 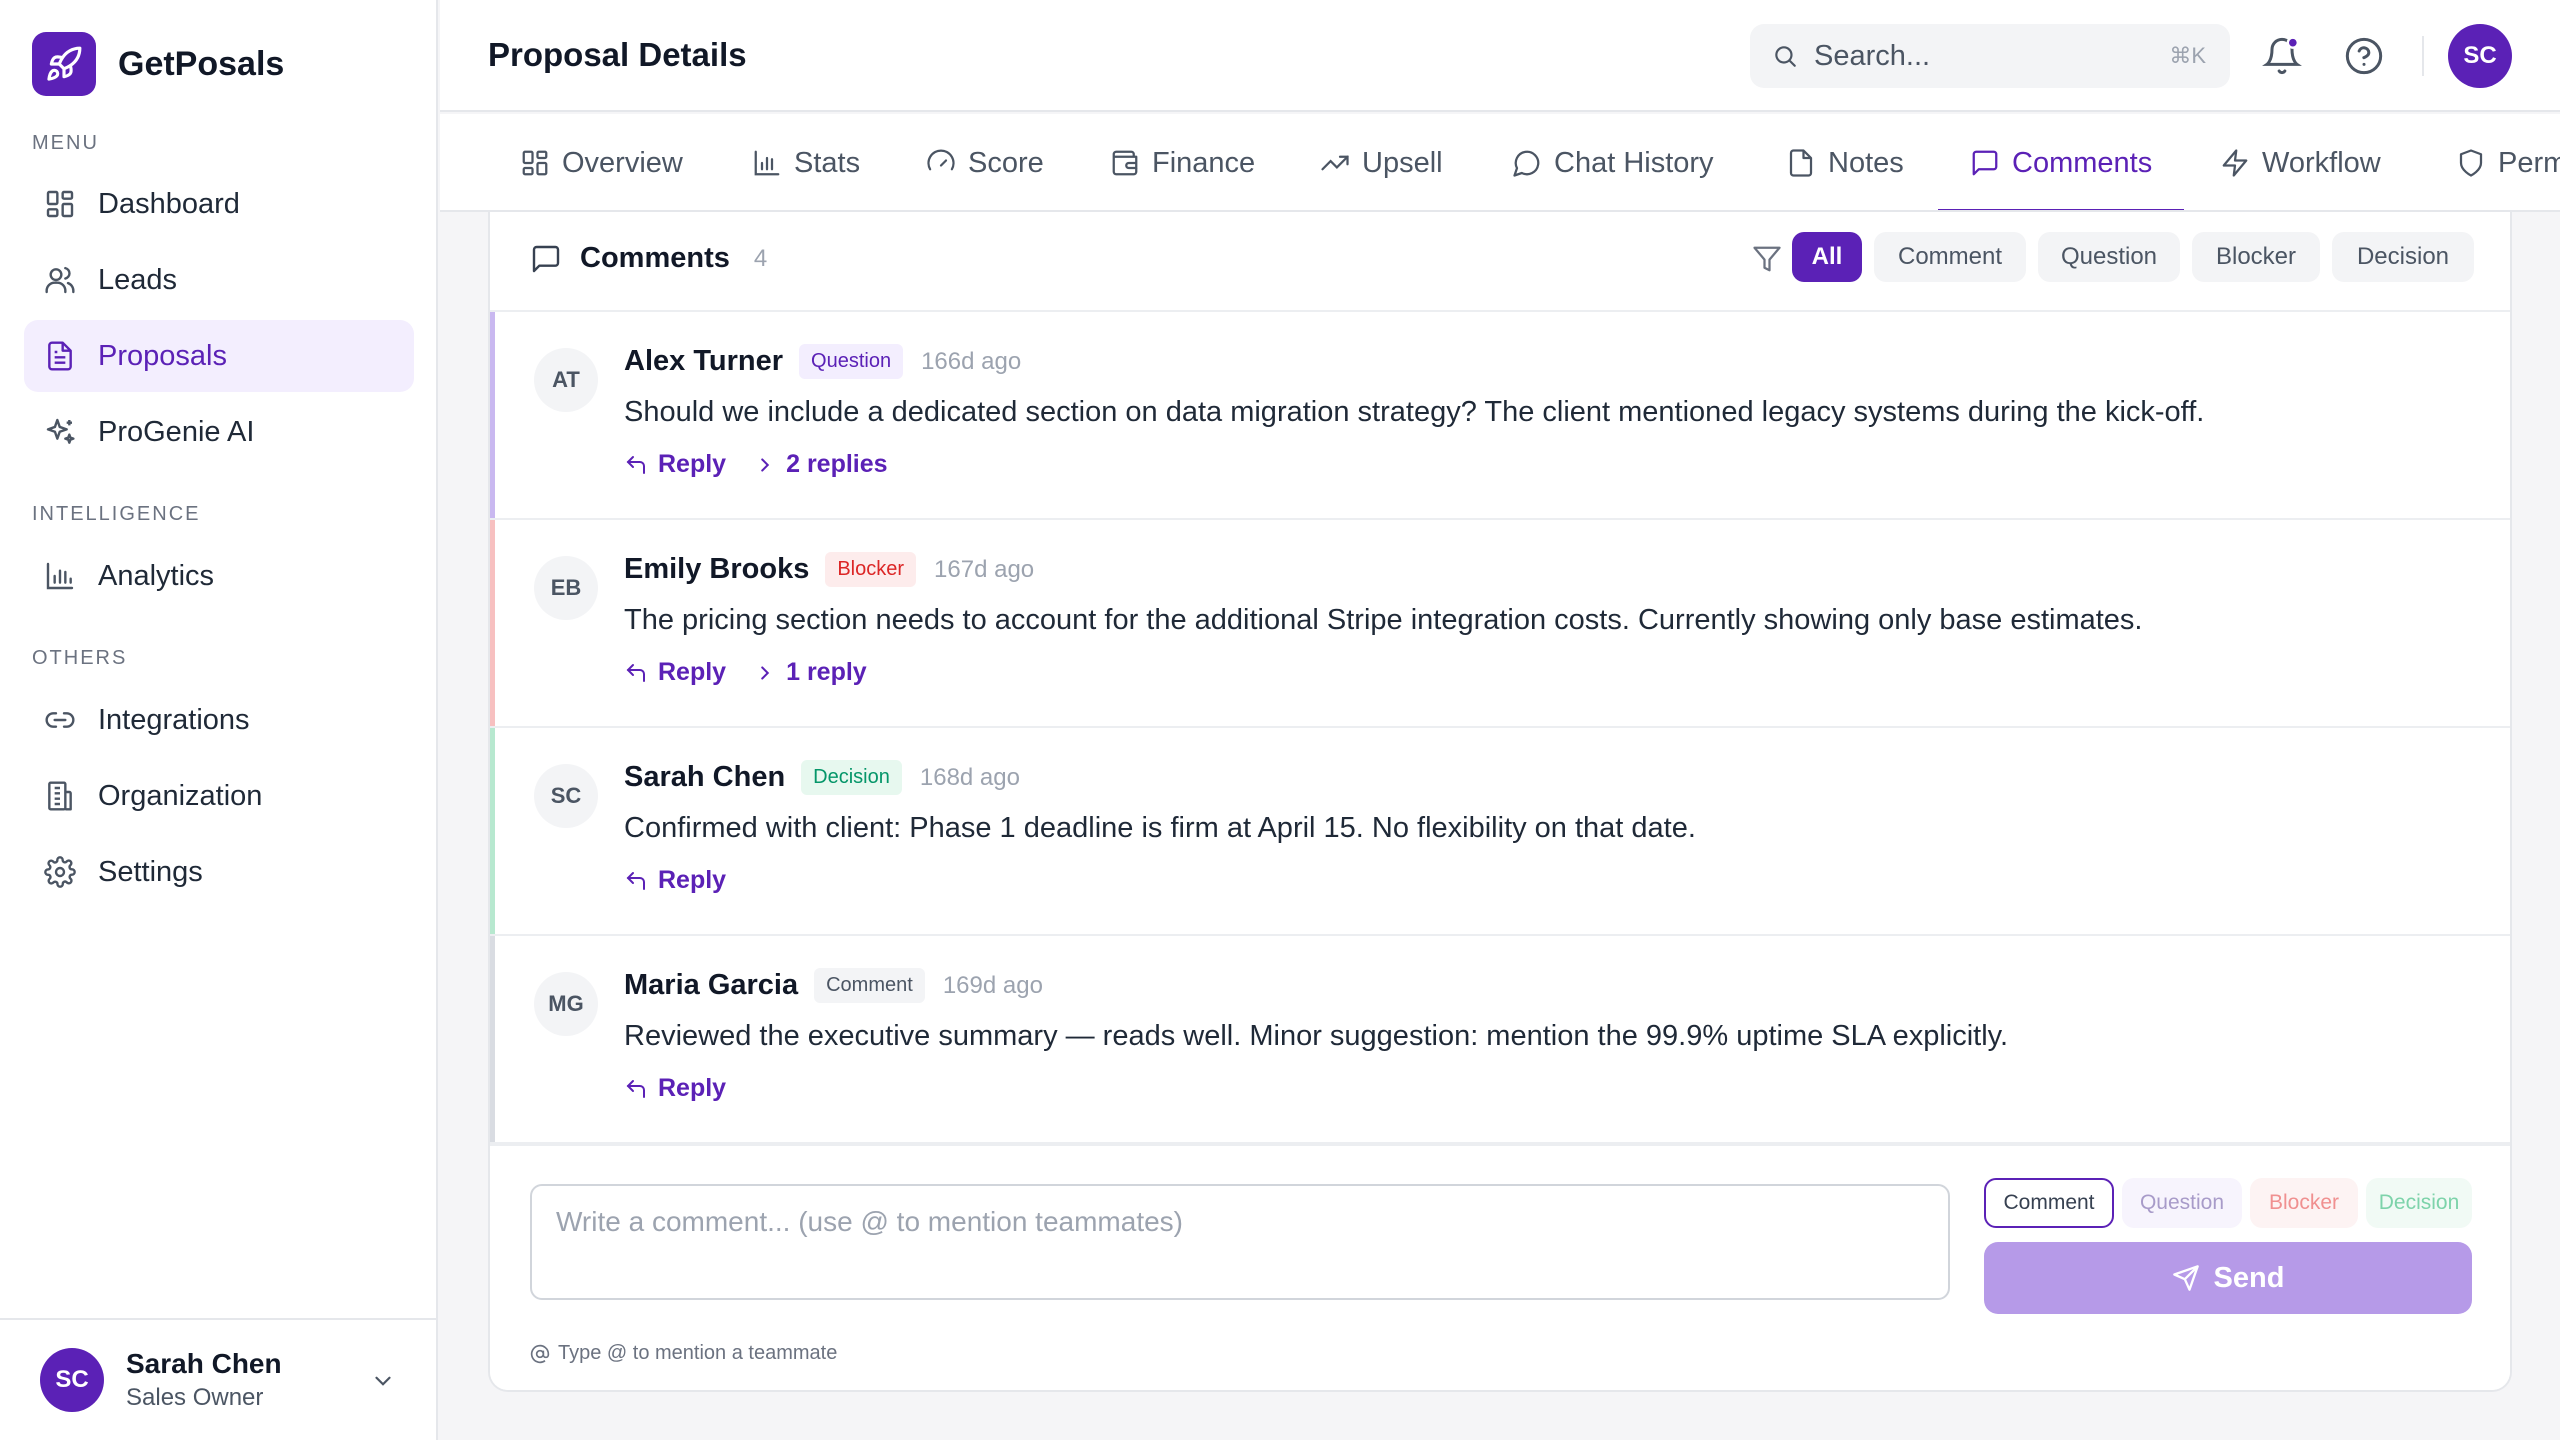 I want to click on filter-all: All, so click(x=1827, y=257).